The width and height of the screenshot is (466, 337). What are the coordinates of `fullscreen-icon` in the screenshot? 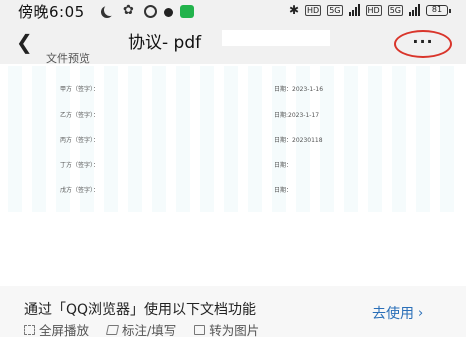 It's located at (29, 329).